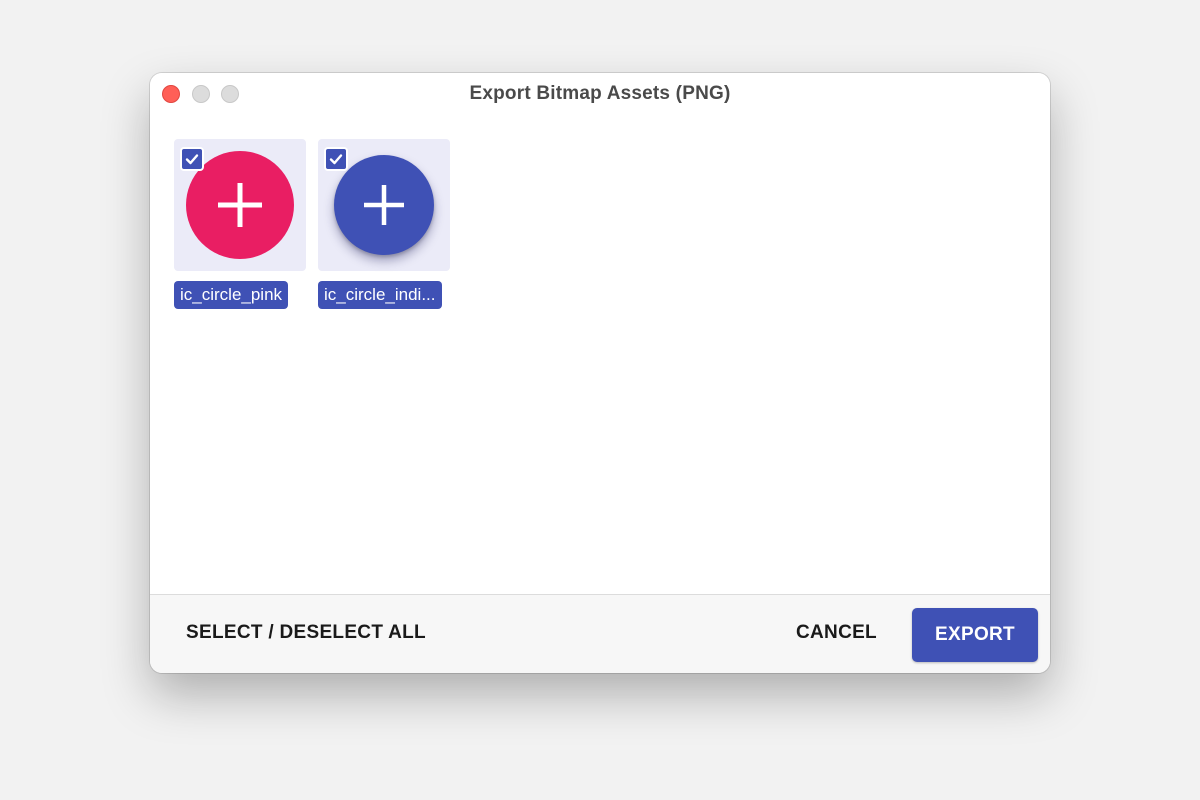 Image resolution: width=1200 pixels, height=800 pixels. I want to click on window-title: Export Bitmap Assets (PNG), so click(600, 93).